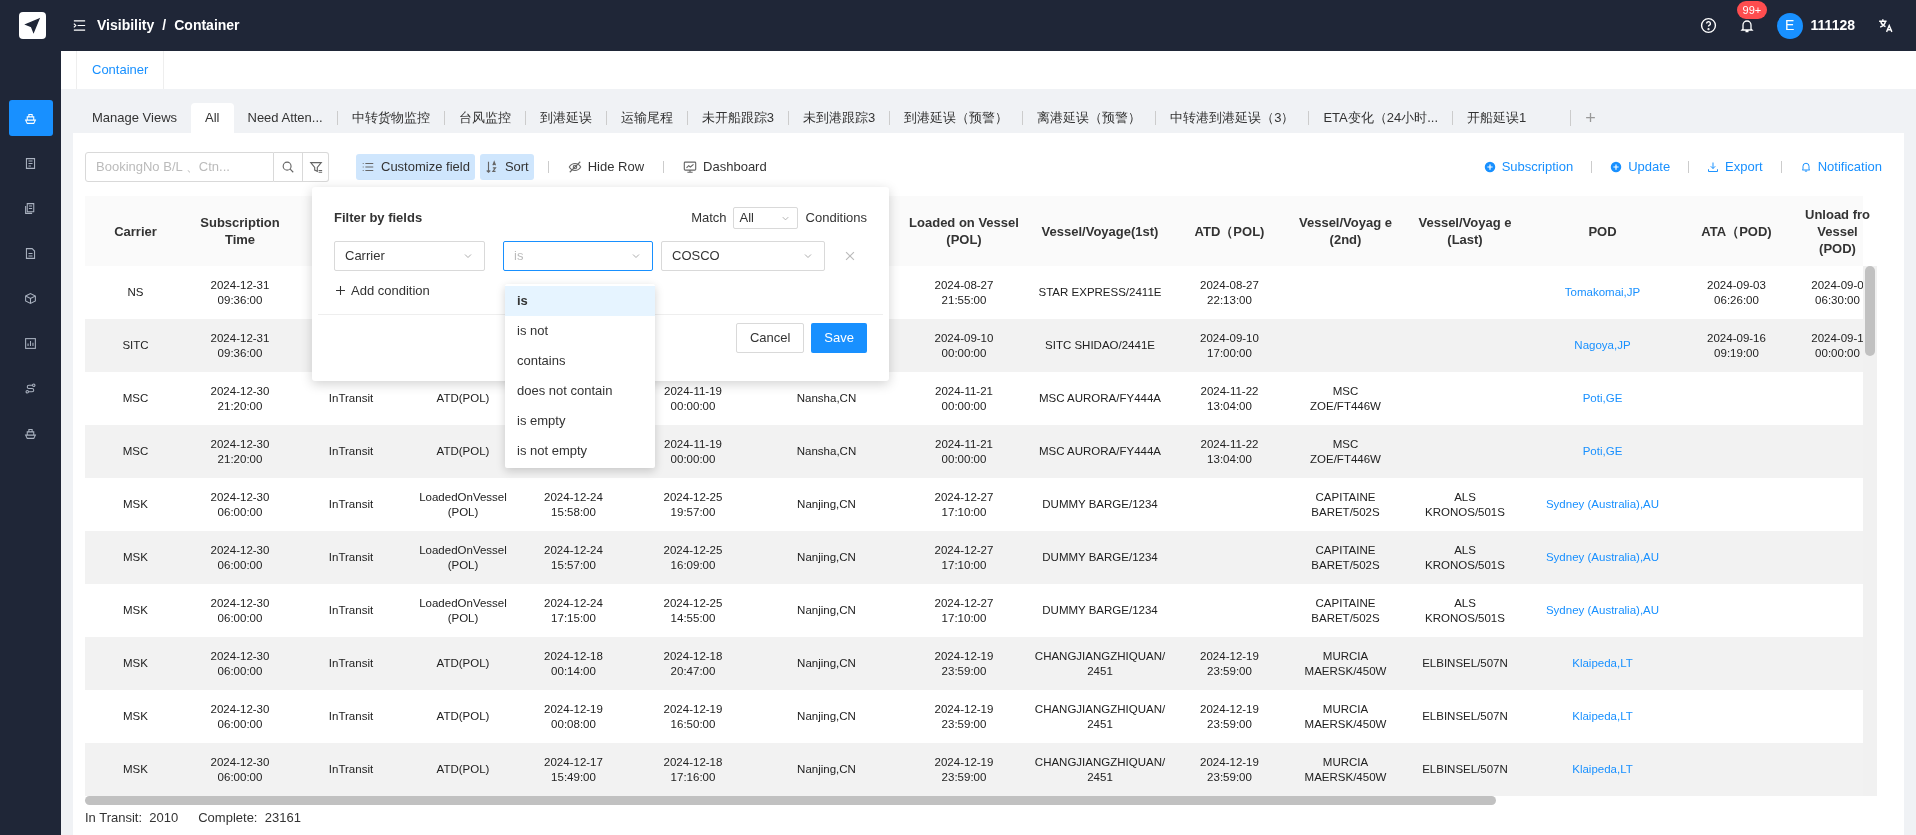  What do you see at coordinates (693, 557) in the screenshot?
I see `table-cell: 2024-12-25 16:09:00` at bounding box center [693, 557].